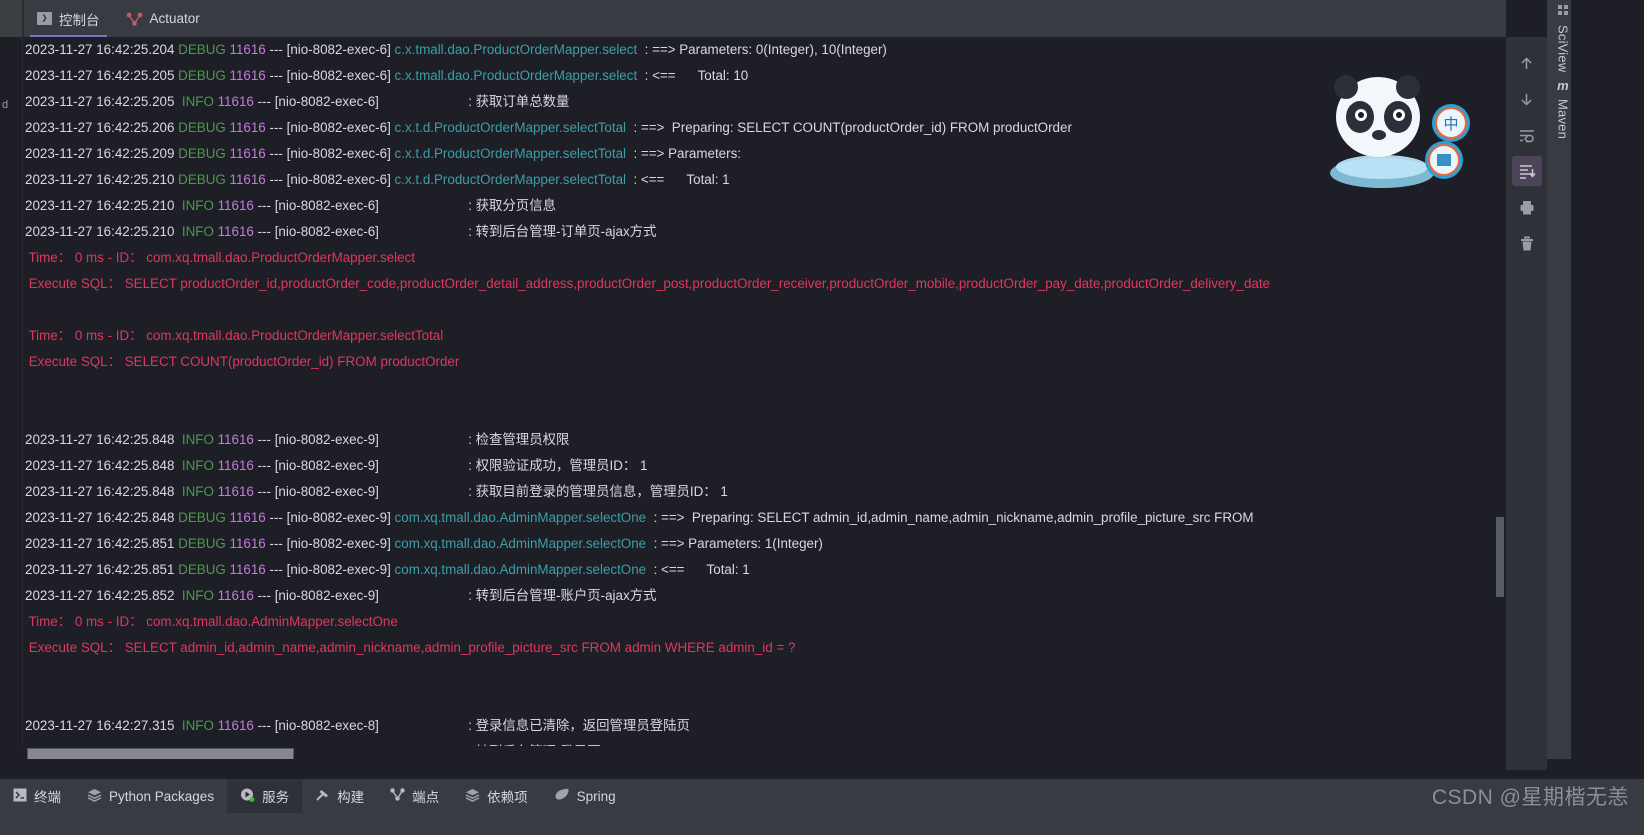 Image resolution: width=1644 pixels, height=835 pixels. I want to click on bottom-tab-python-packages: Python Packages, so click(150, 796).